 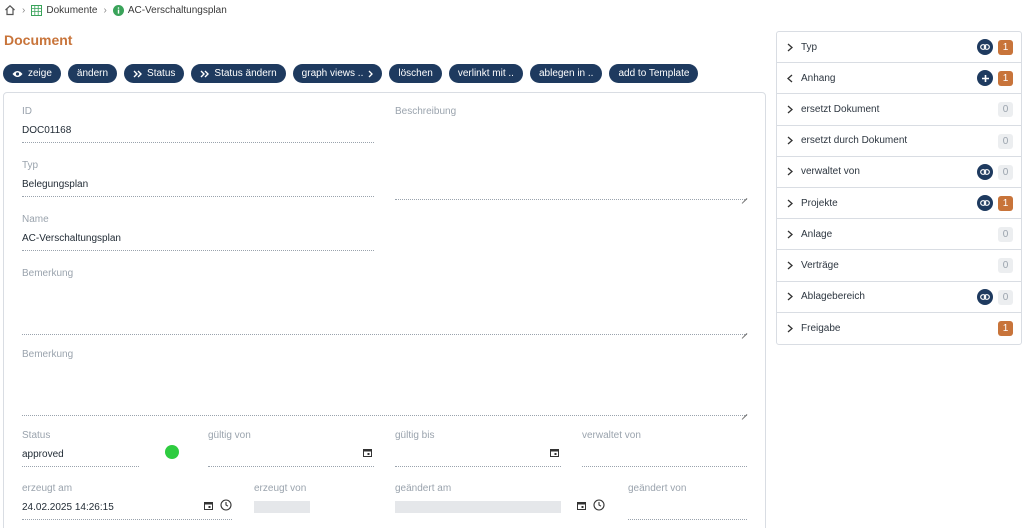 I want to click on modified-at-placeholder, so click(x=478, y=507).